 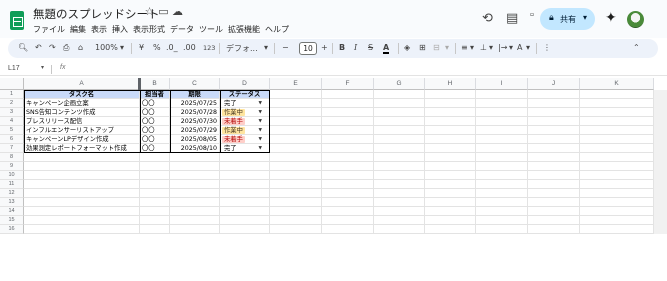 What do you see at coordinates (12, 84) in the screenshot?
I see `select-all-corner` at bounding box center [12, 84].